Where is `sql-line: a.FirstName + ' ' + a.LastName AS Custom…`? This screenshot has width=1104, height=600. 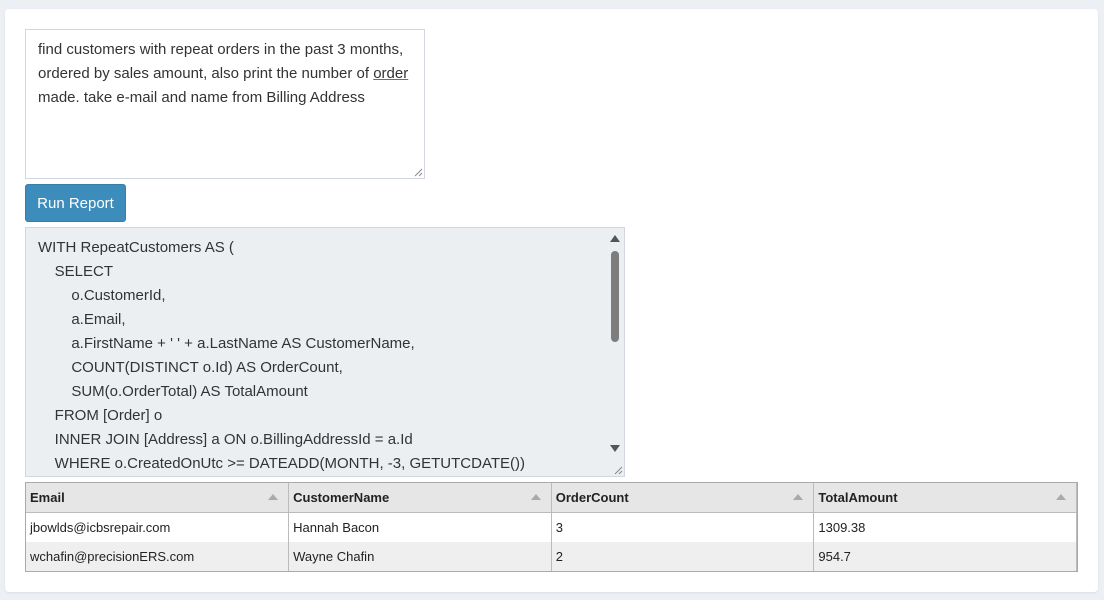 sql-line: a.FirstName + ' ' + a.LastName AS Custom… is located at coordinates (226, 343).